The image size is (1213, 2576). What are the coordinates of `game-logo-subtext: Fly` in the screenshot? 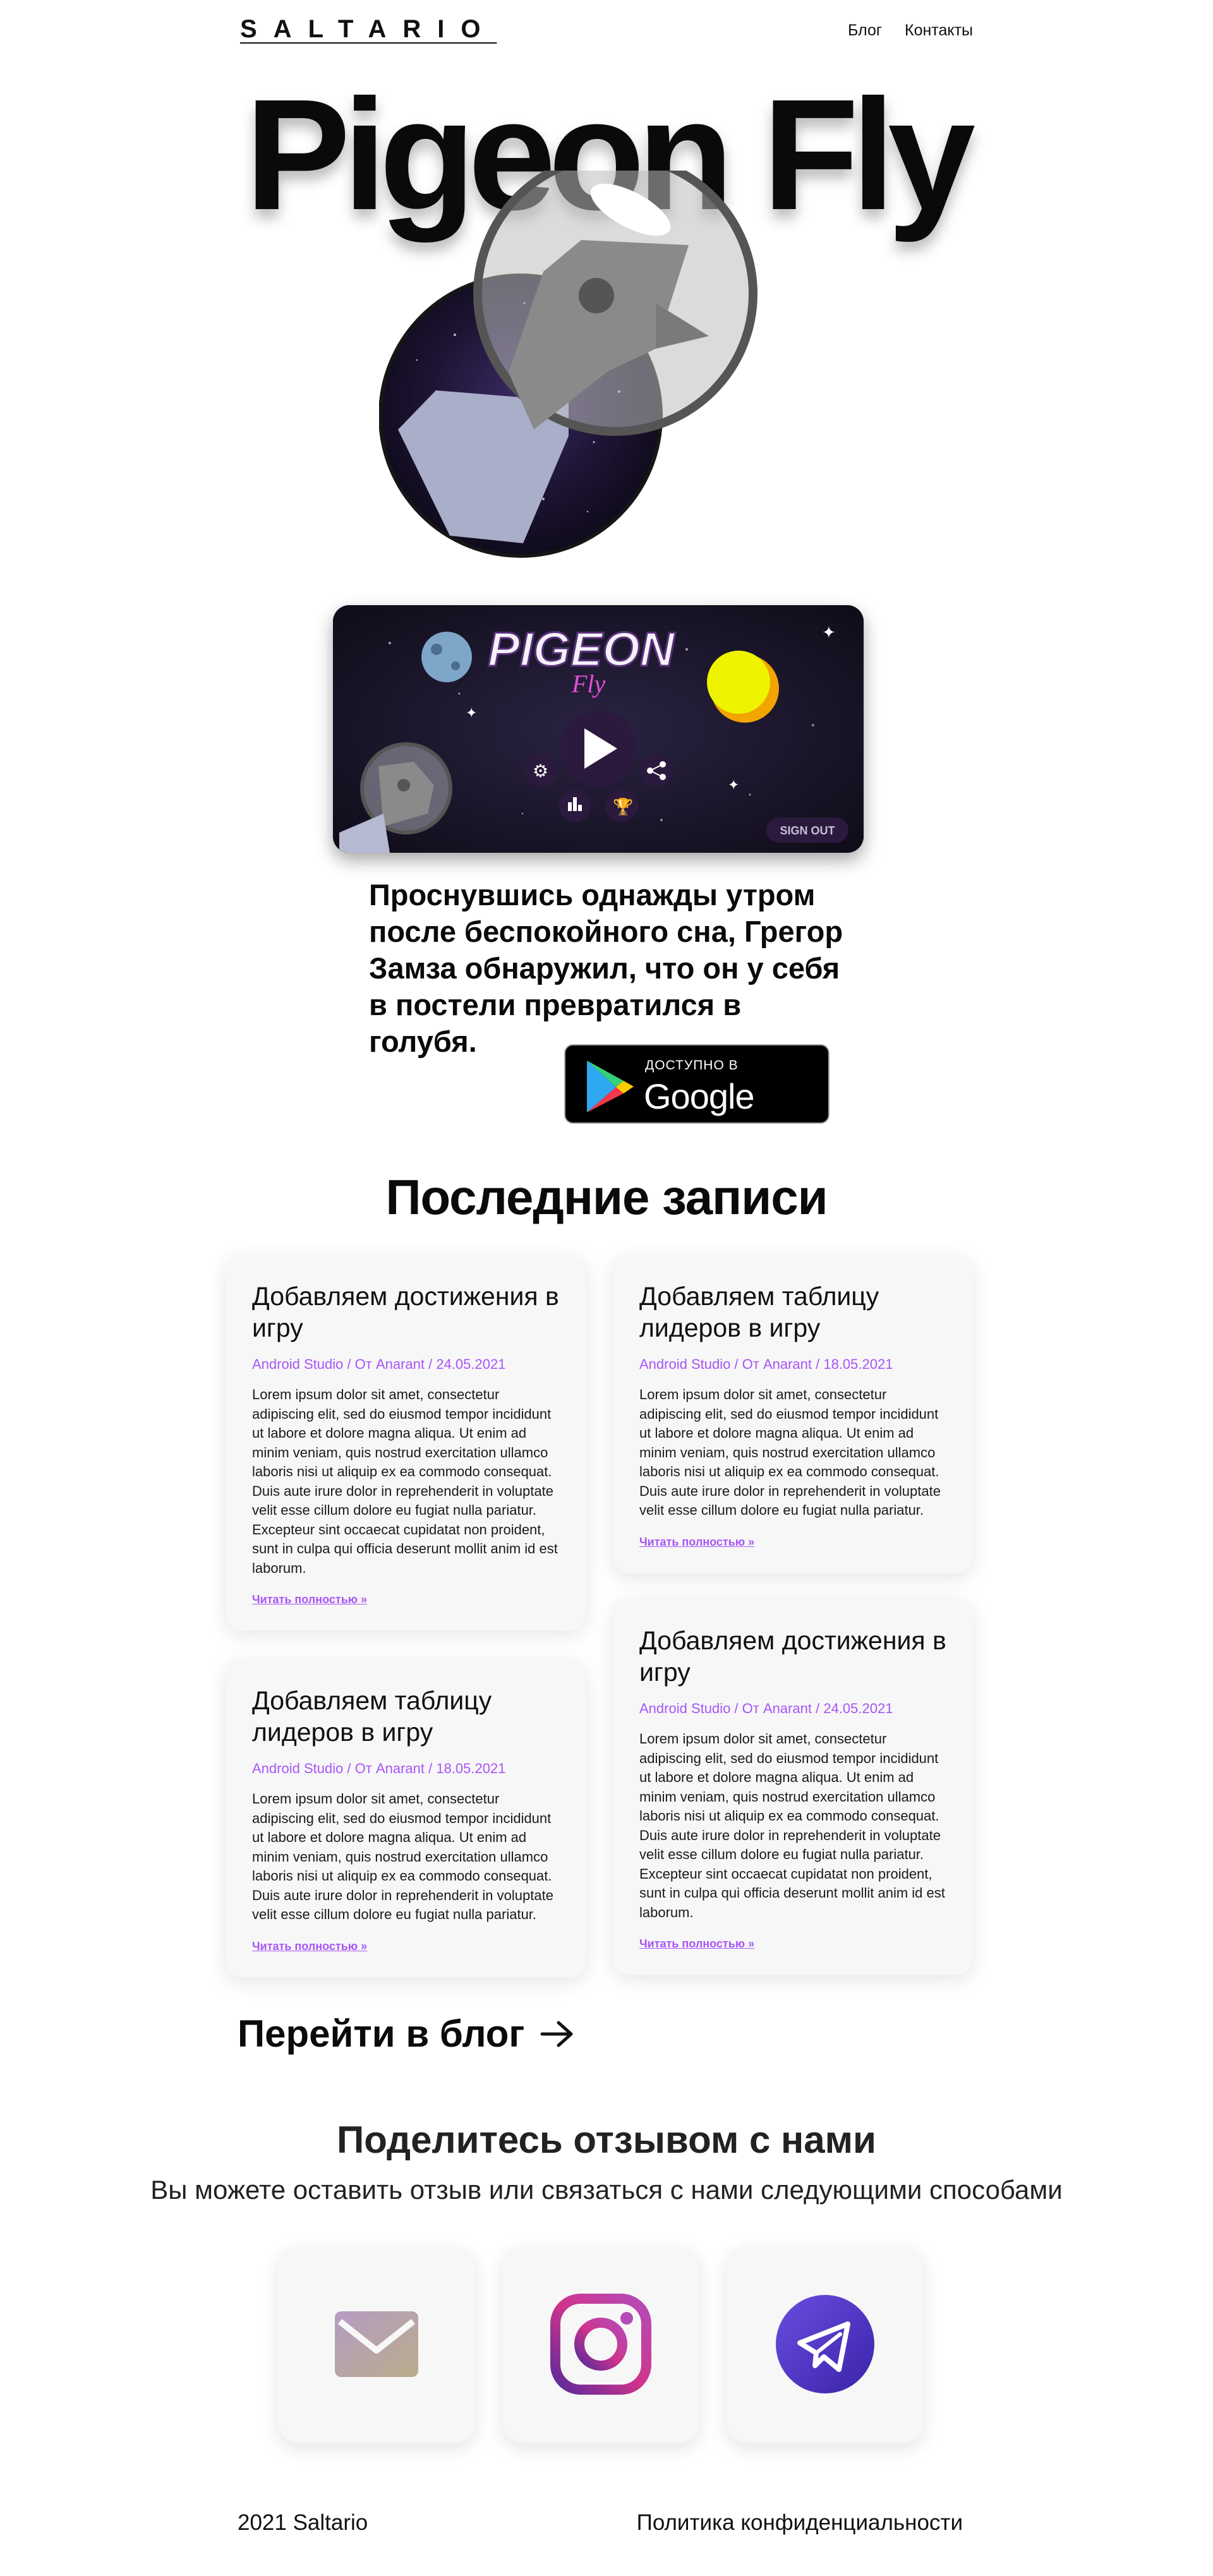 It's located at (588, 684).